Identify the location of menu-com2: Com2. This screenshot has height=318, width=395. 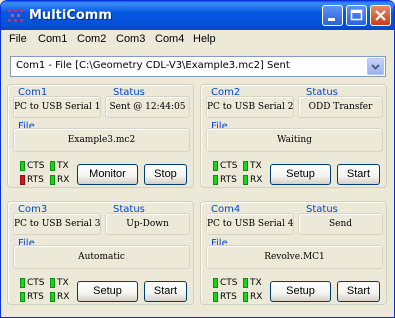
(91, 39).